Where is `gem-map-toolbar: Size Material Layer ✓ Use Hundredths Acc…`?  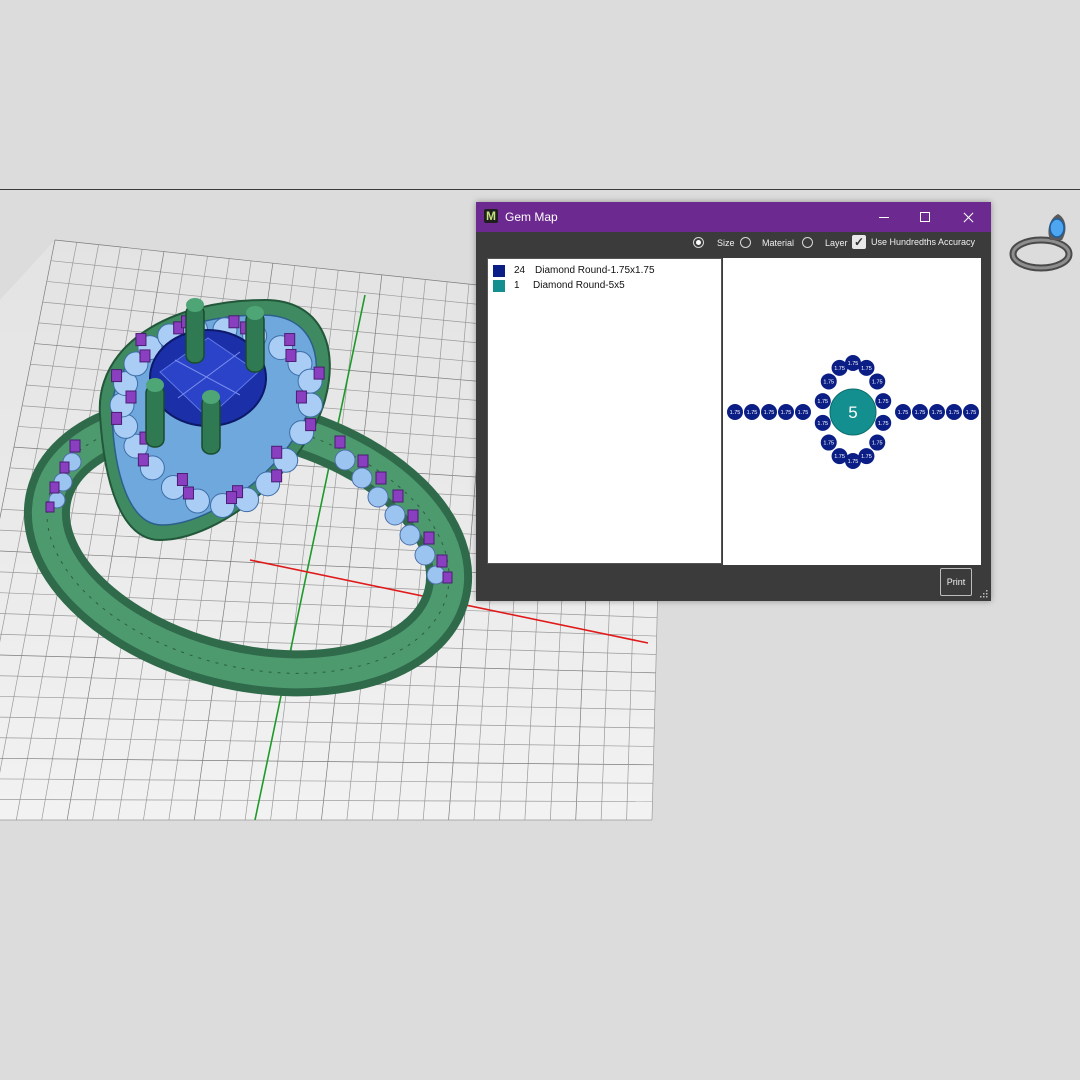
gem-map-toolbar: Size Material Layer ✓ Use Hundredths Acc… is located at coordinates (733, 244).